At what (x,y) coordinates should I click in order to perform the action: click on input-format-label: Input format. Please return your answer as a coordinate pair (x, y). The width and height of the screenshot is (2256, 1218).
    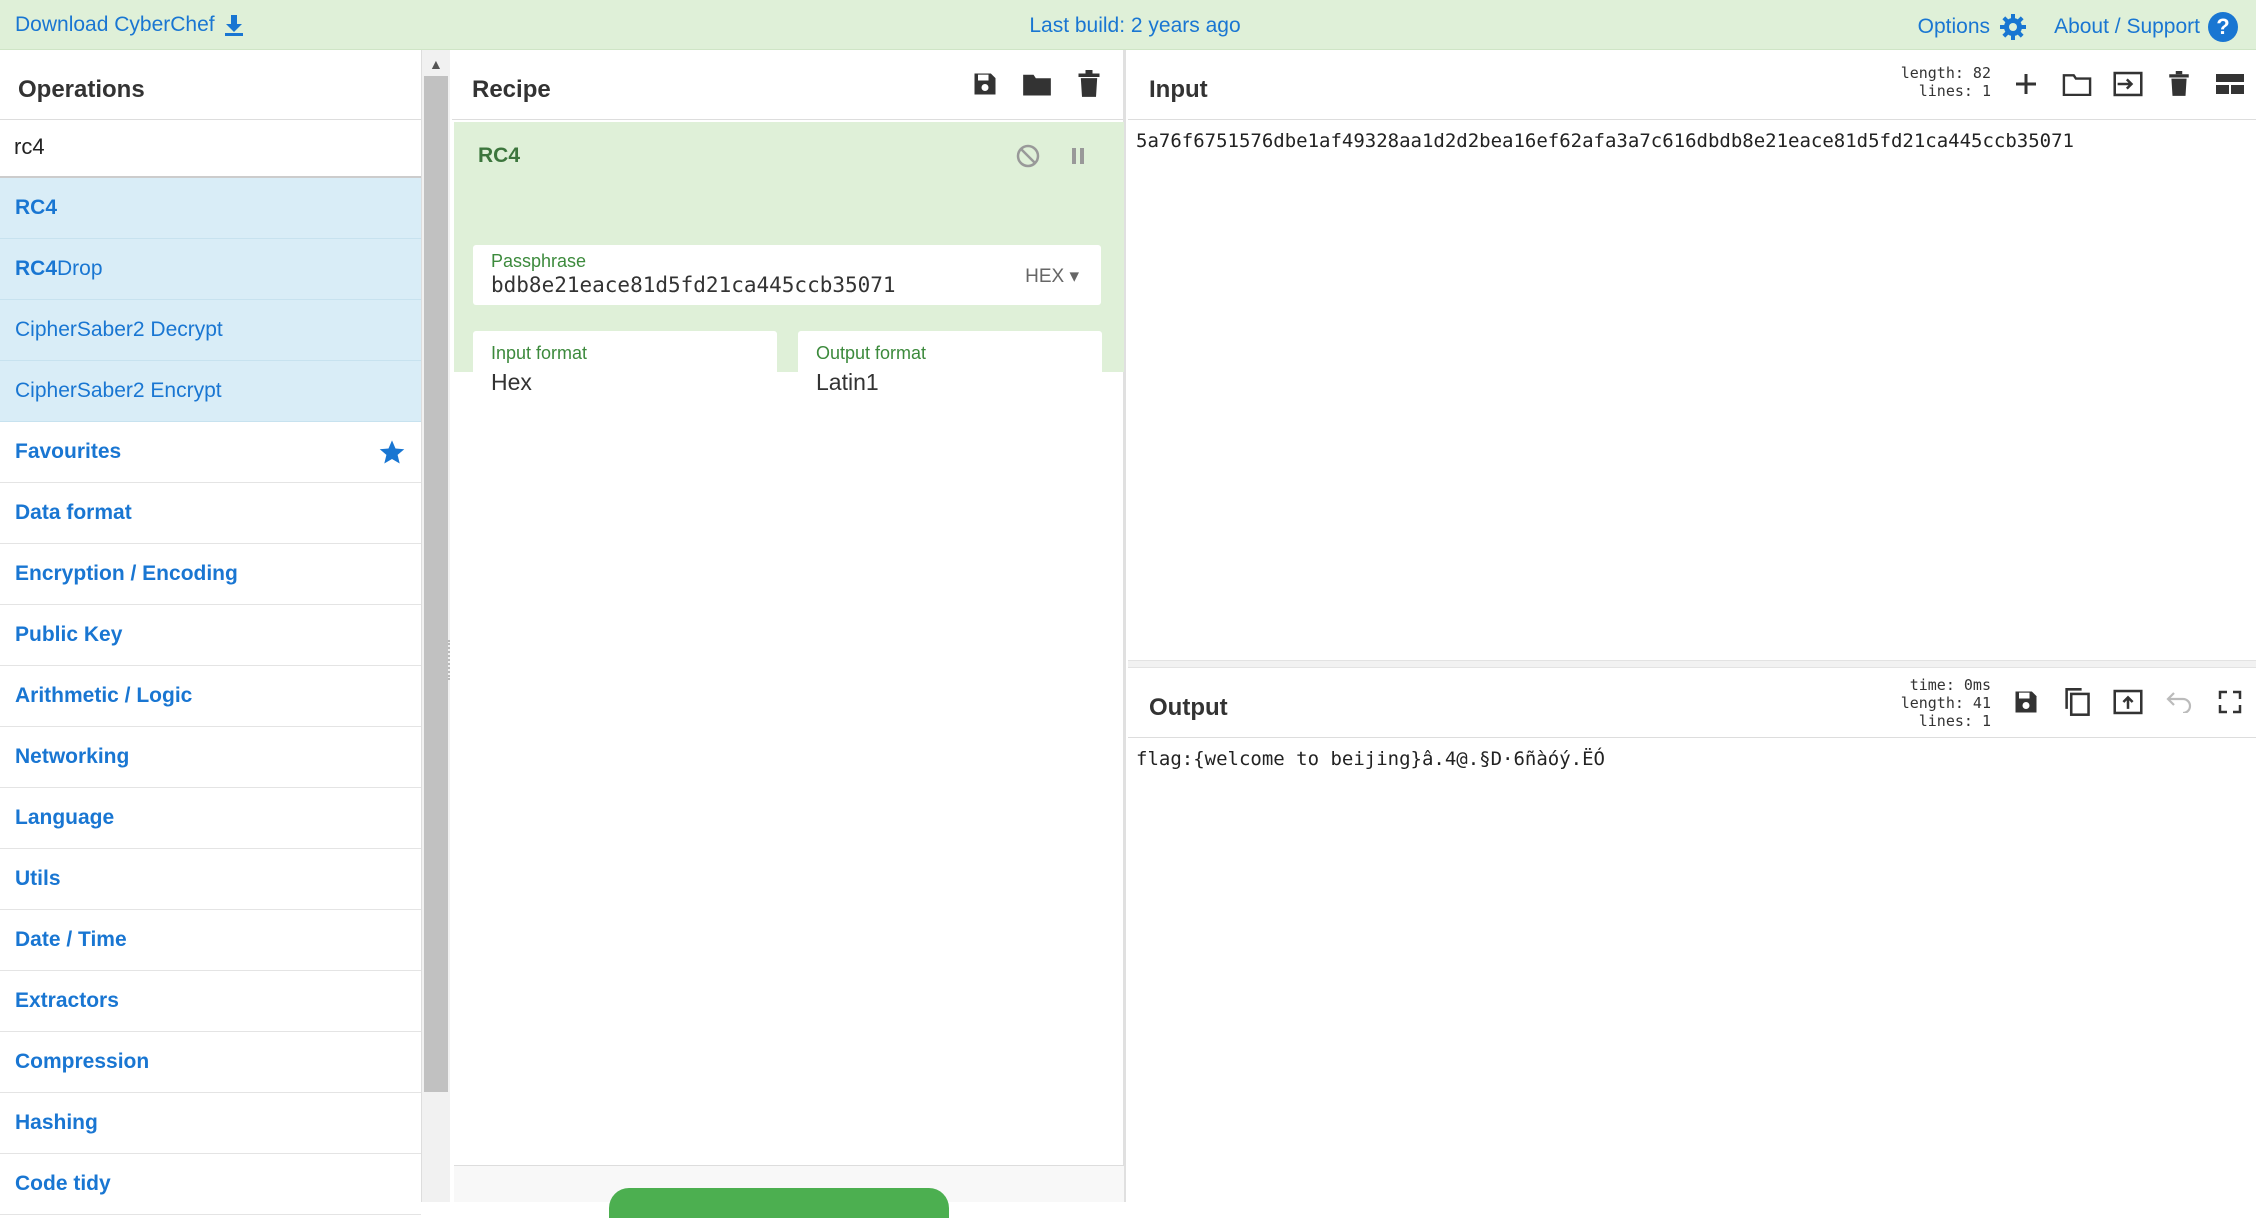
    Looking at the image, I should click on (539, 353).